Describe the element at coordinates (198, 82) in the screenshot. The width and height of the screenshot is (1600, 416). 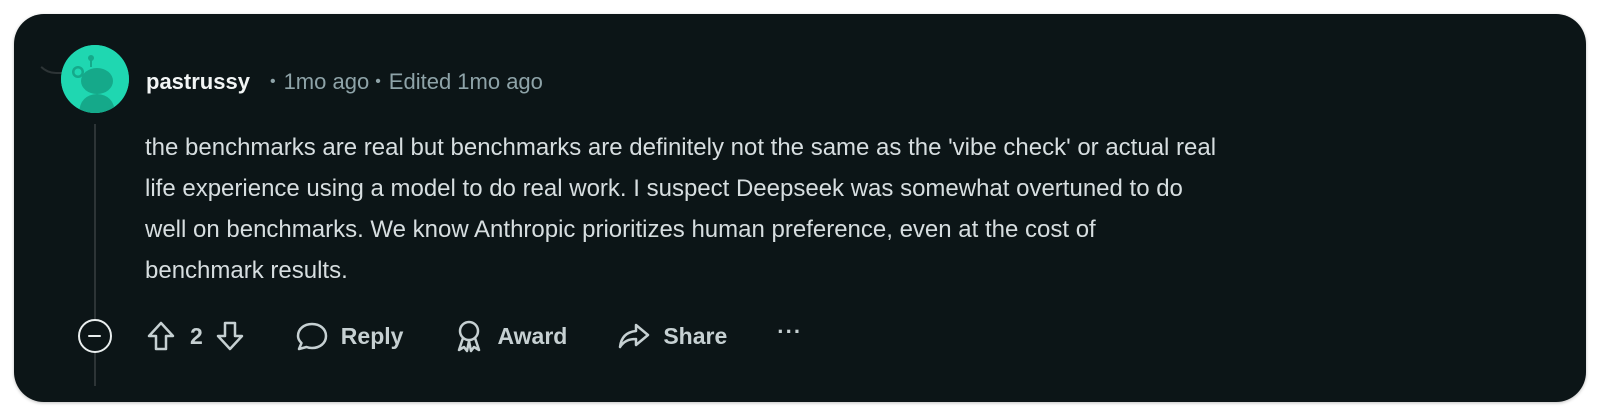
I see `username: pastrussy` at that location.